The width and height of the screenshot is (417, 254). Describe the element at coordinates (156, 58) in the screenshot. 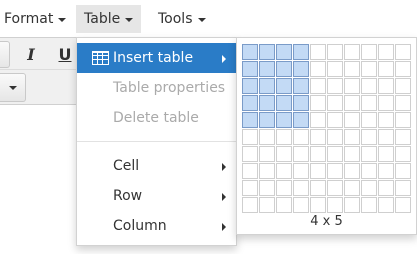

I see `menu-item-insert-table: Insert table` at that location.